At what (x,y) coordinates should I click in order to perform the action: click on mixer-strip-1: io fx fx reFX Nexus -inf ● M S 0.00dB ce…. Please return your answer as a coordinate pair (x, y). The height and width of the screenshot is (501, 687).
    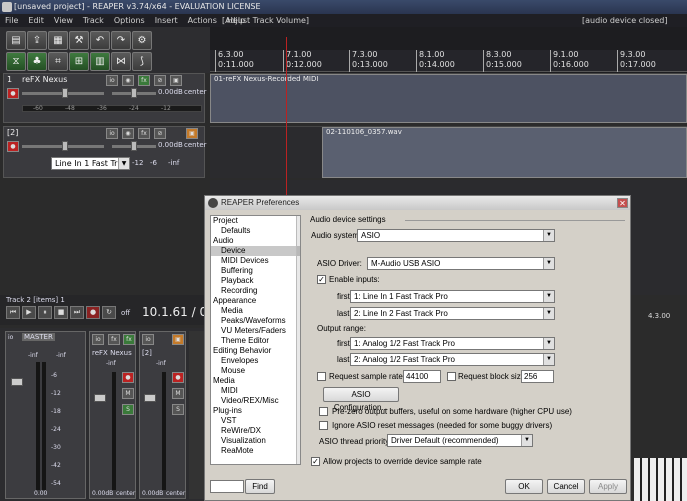
    Looking at the image, I should click on (112, 415).